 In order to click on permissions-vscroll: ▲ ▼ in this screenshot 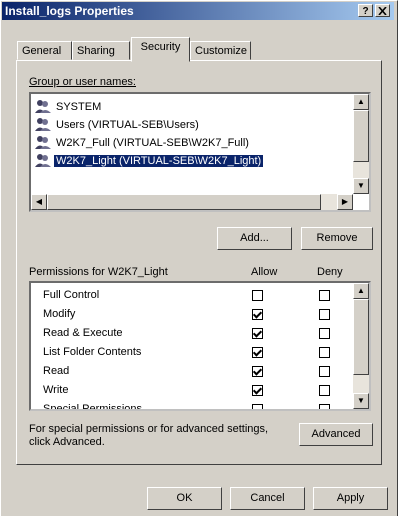, I will do `click(361, 346)`.